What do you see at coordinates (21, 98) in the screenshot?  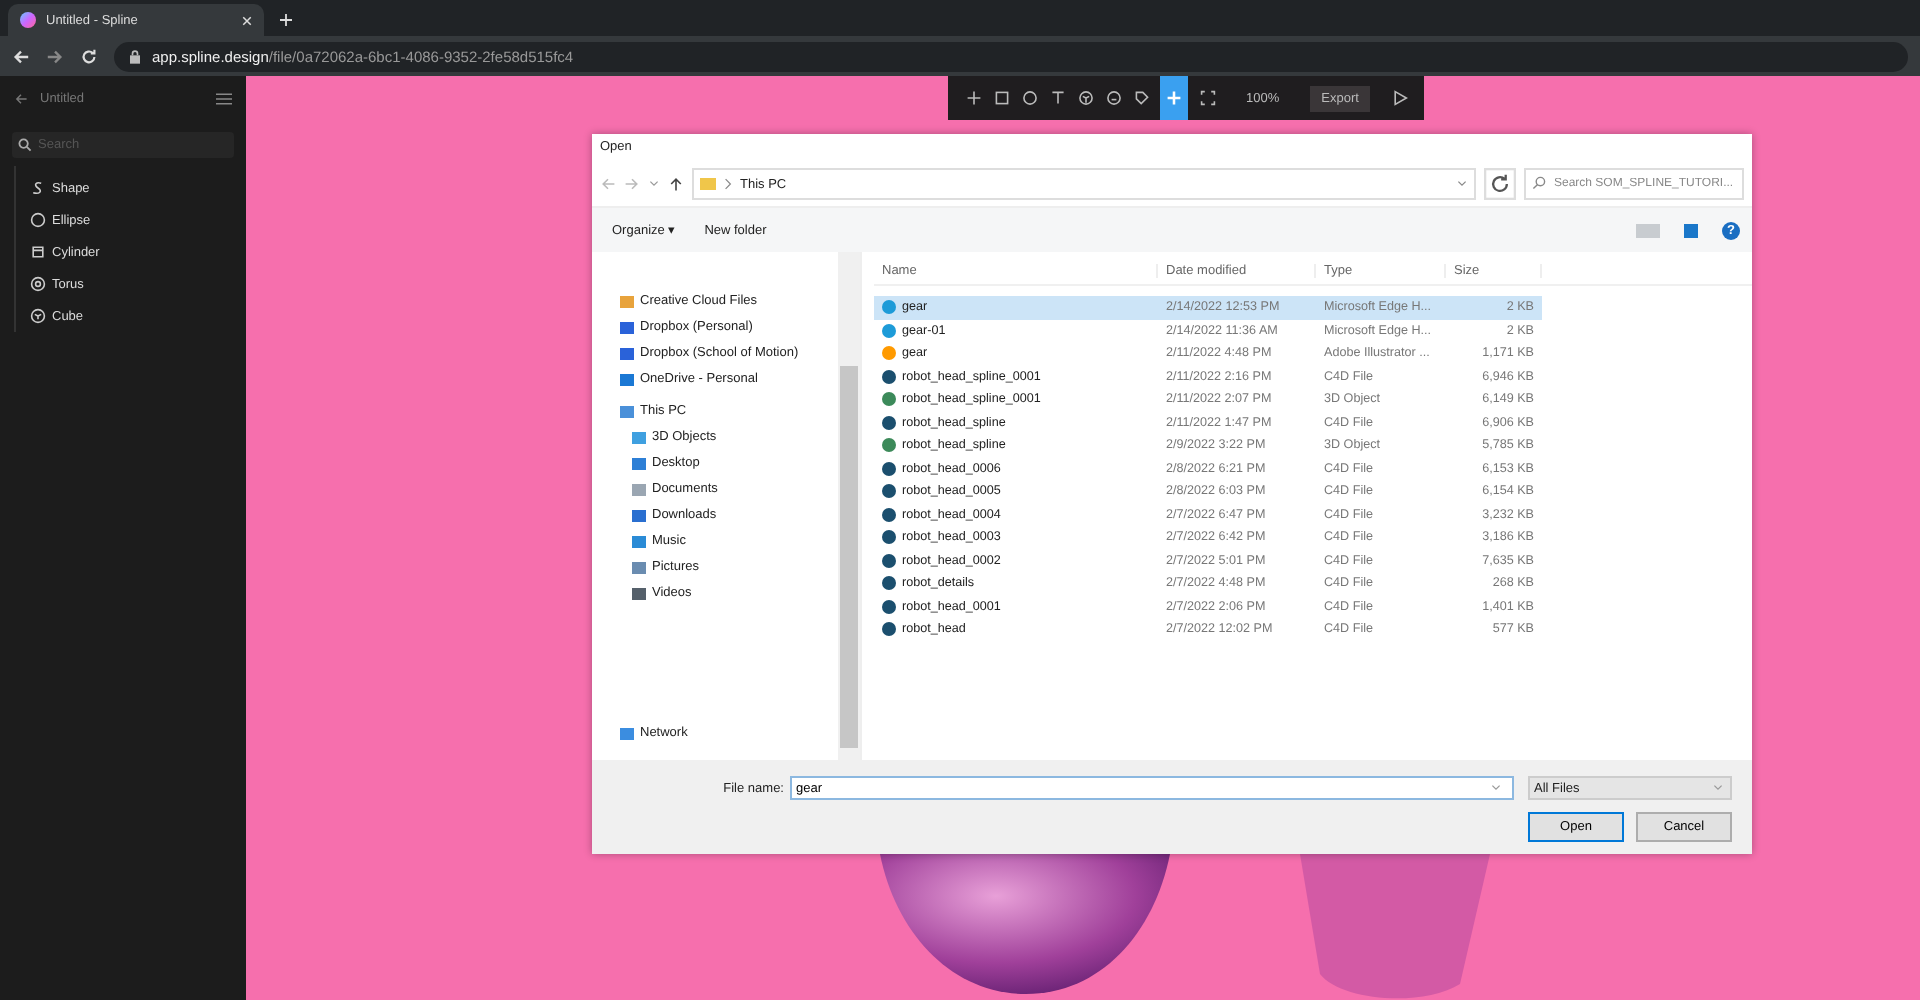 I see `back-arrow-icon` at bounding box center [21, 98].